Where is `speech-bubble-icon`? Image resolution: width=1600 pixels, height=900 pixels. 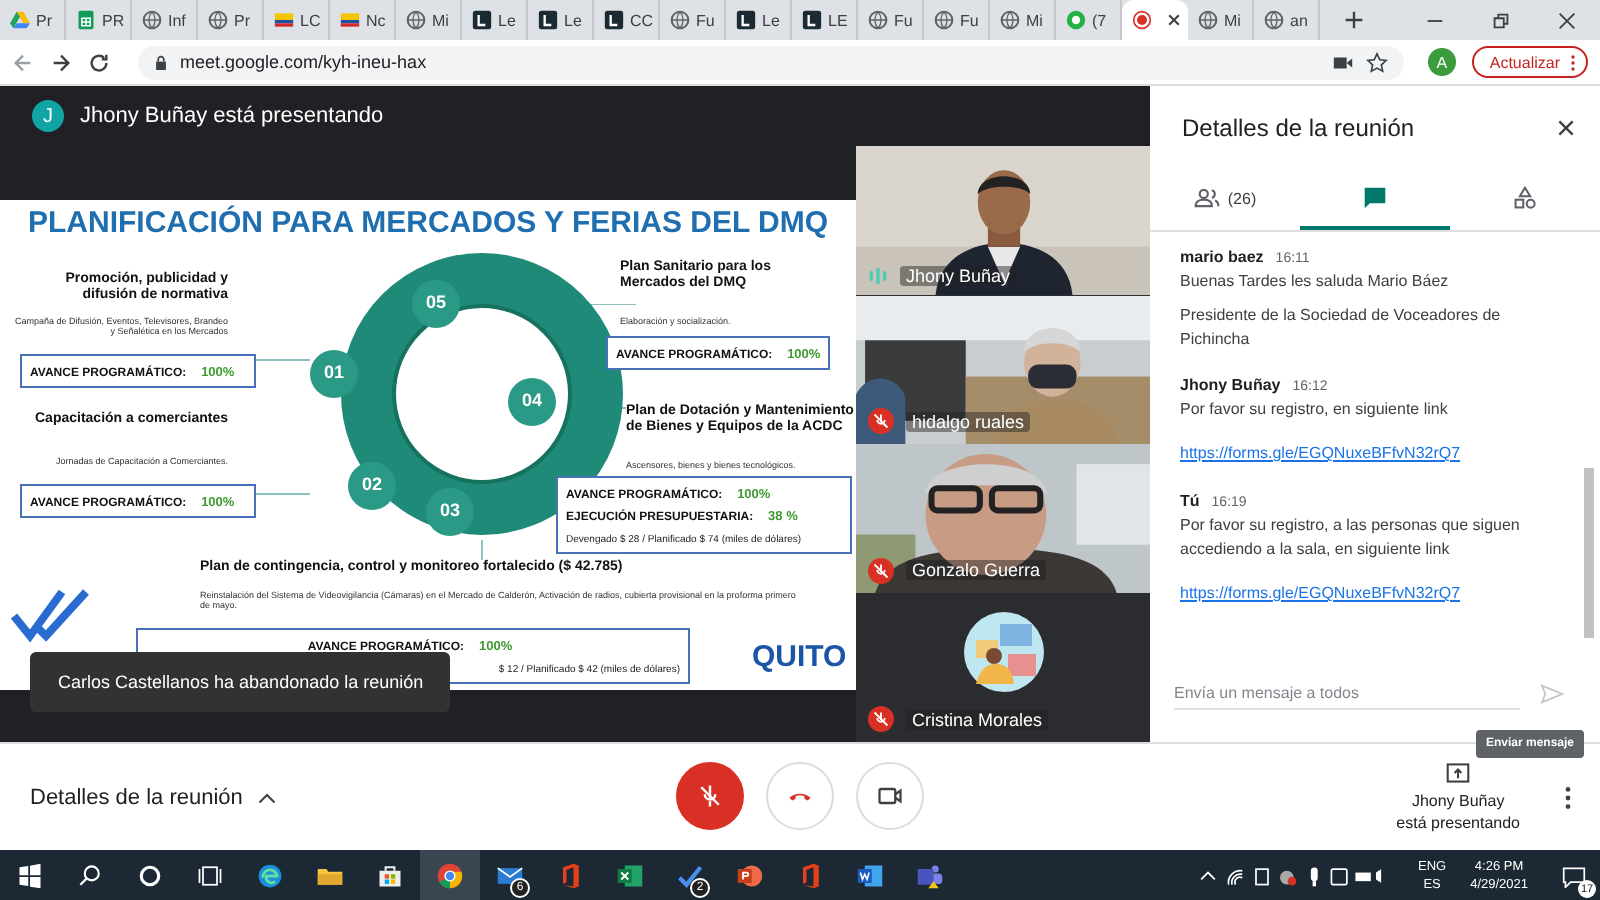
speech-bubble-icon is located at coordinates (1574, 876).